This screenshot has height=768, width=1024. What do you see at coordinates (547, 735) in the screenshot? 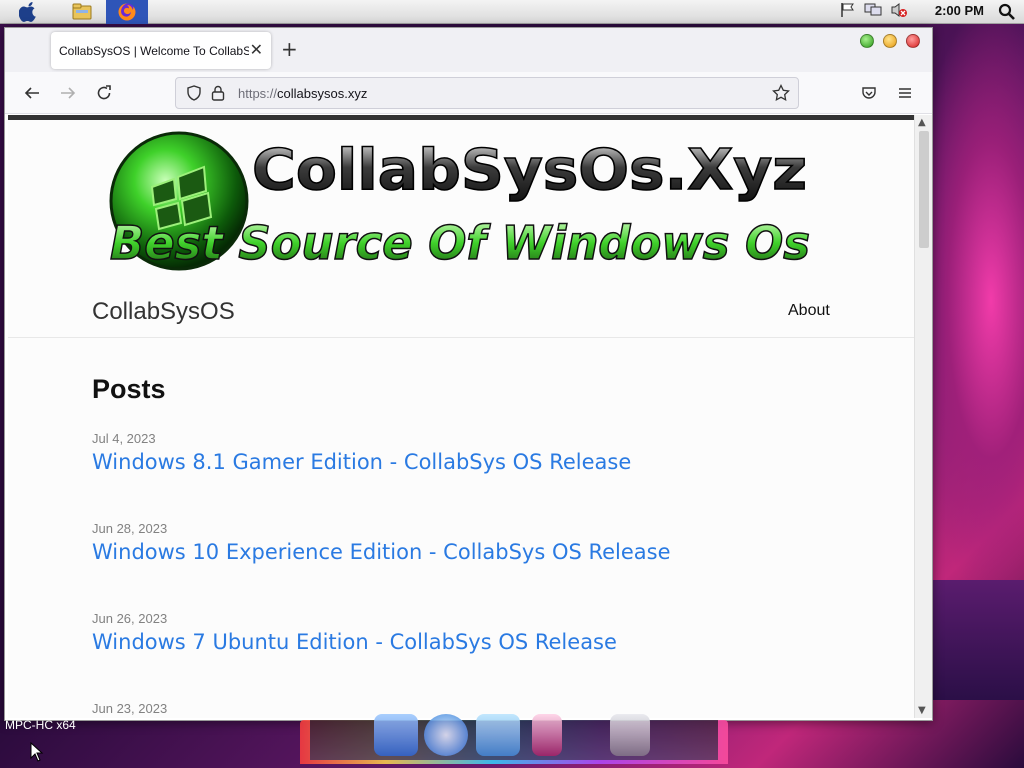
I see `bottle-dock-icon` at bounding box center [547, 735].